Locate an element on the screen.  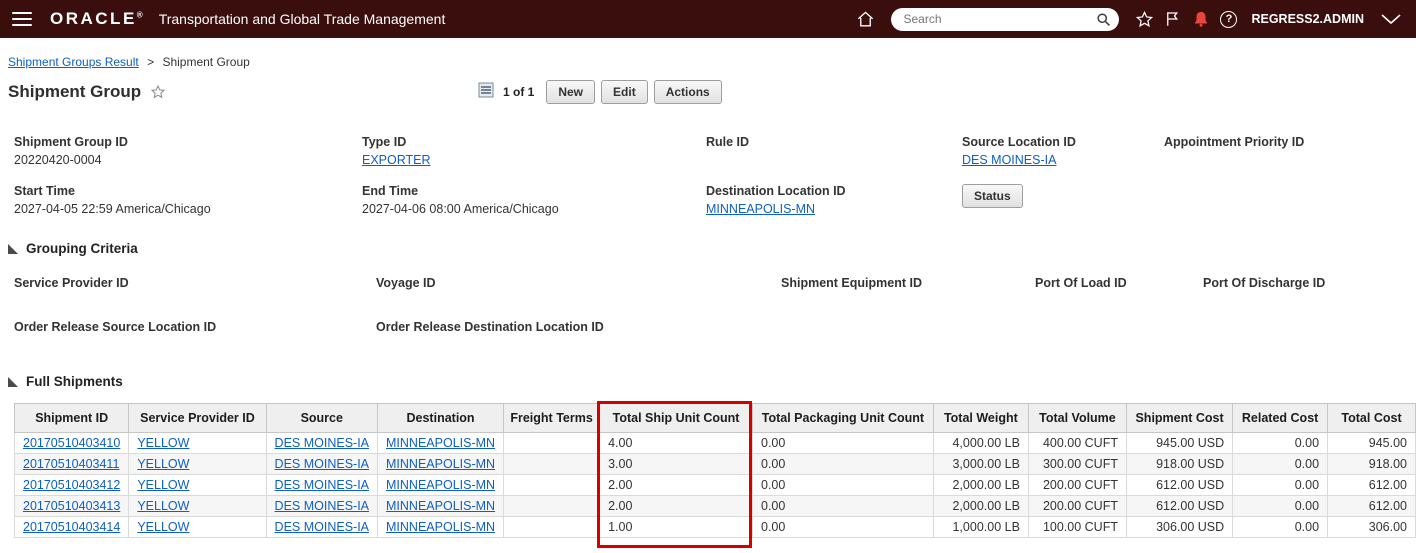
field-order-release-destination-location-id: Order Release Destination Location ID is located at coordinates (578, 335).